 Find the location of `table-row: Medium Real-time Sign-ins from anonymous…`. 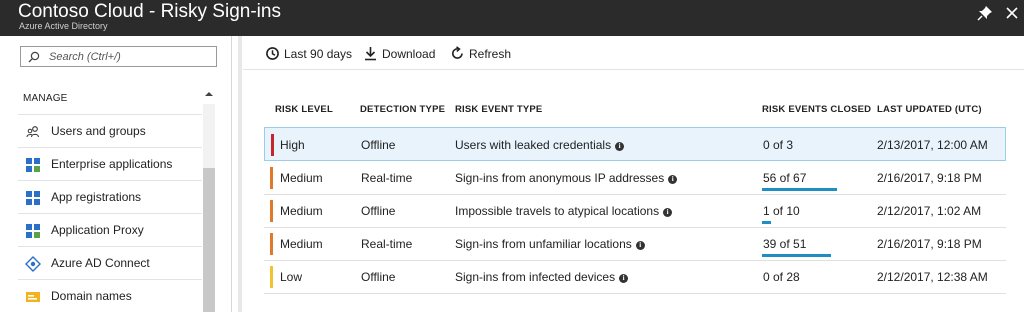

table-row: Medium Real-time Sign-ins from anonymous… is located at coordinates (635, 178).